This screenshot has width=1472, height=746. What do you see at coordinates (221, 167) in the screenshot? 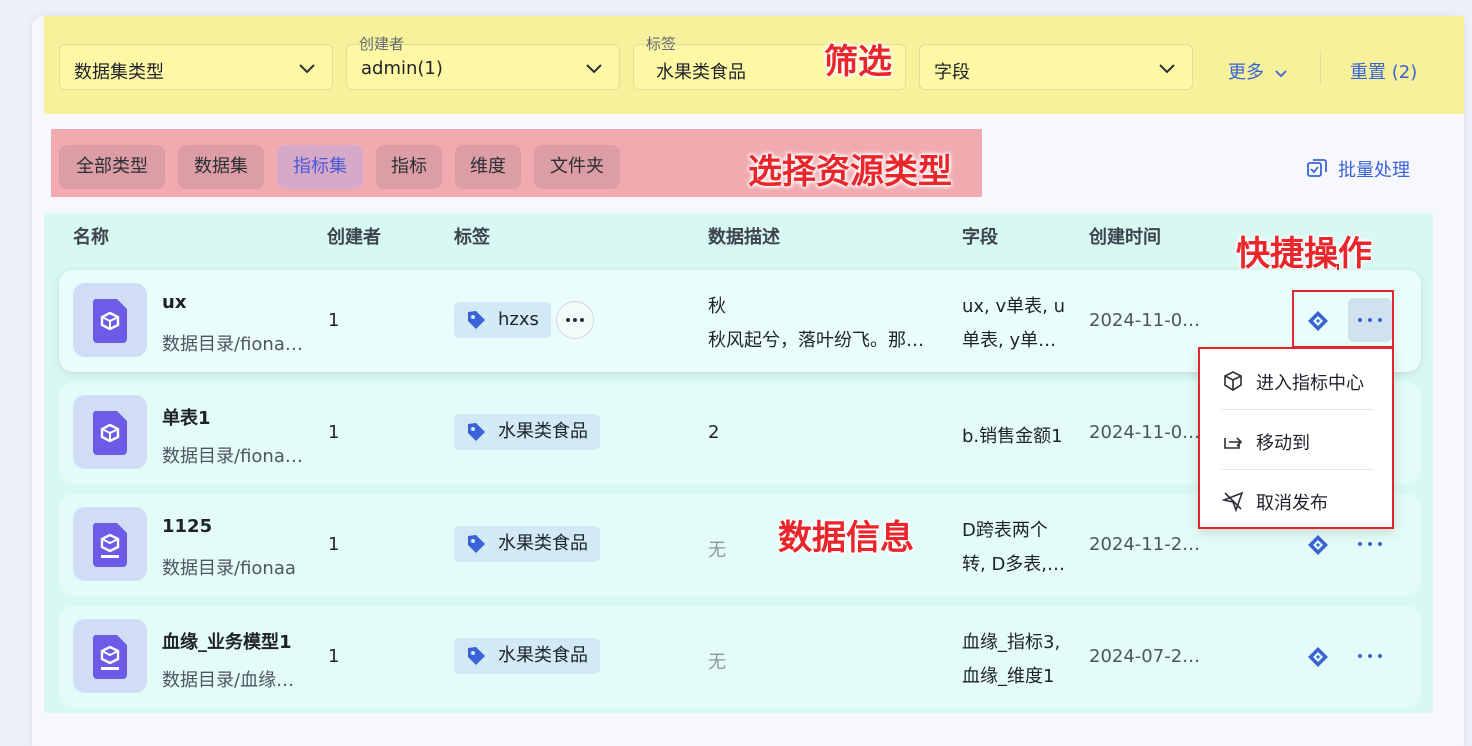
I see `type-tab-dataset: 数据集` at bounding box center [221, 167].